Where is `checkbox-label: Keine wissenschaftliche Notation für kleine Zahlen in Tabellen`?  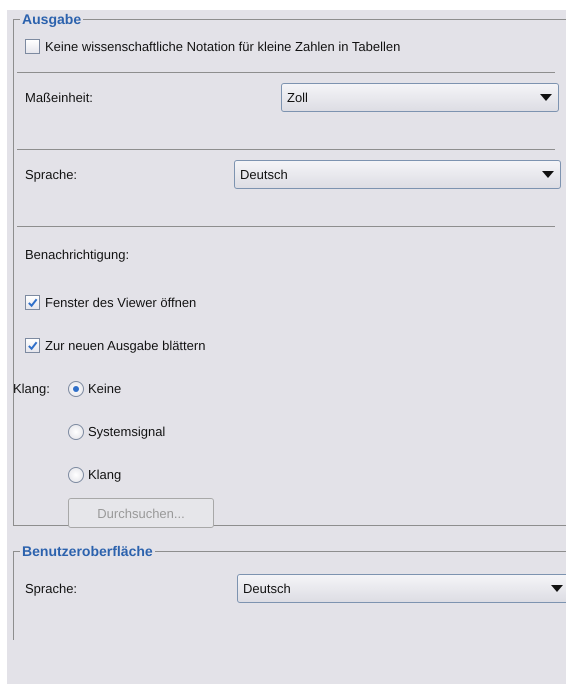
checkbox-label: Keine wissenschaftliche Notation für kleine Zahlen in Tabellen is located at coordinates (222, 46).